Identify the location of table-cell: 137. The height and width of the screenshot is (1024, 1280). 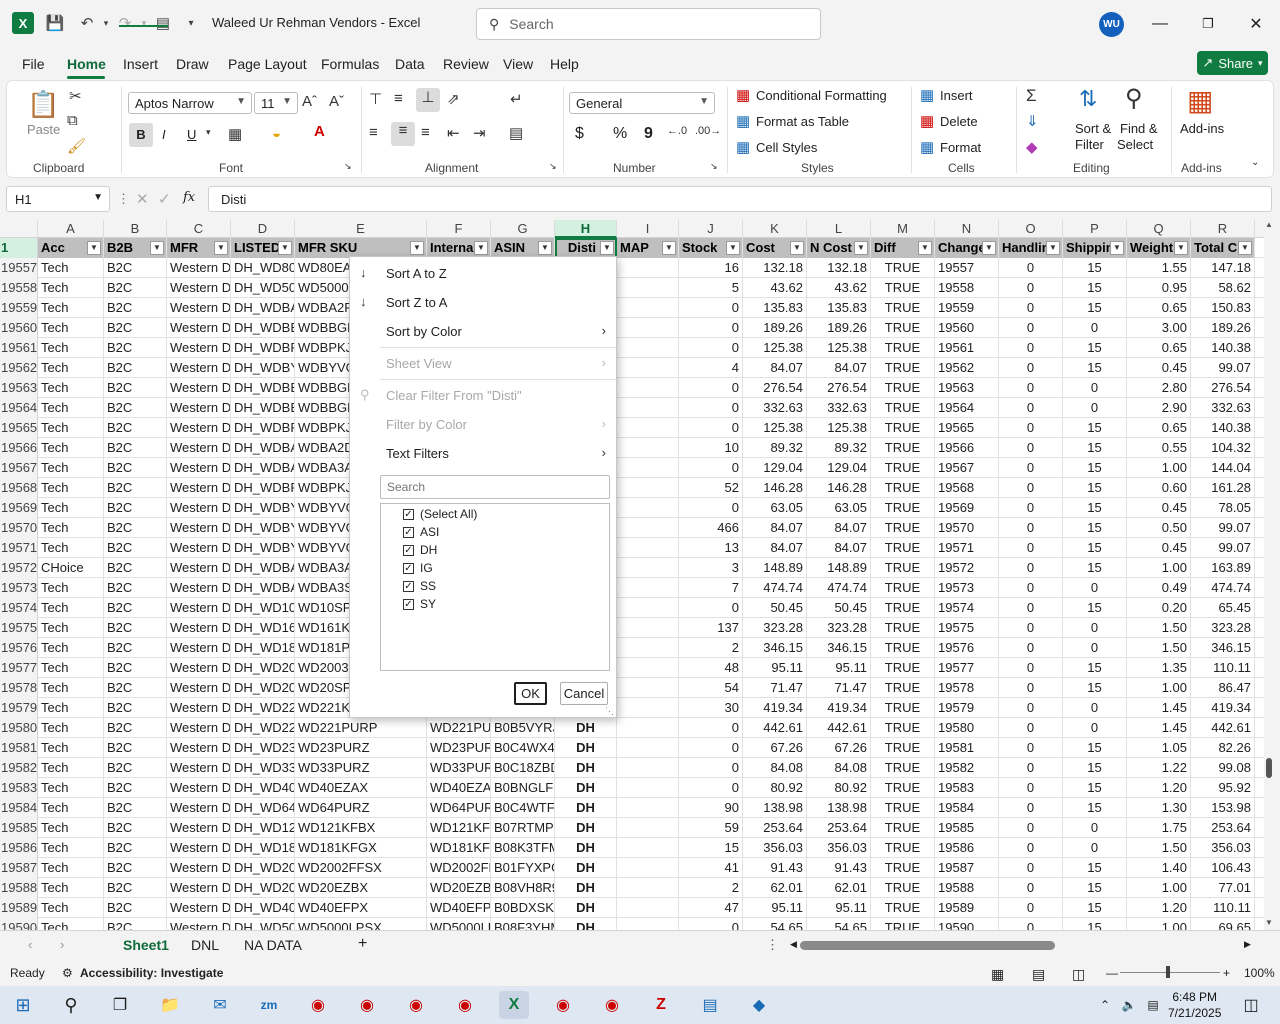
(711, 628).